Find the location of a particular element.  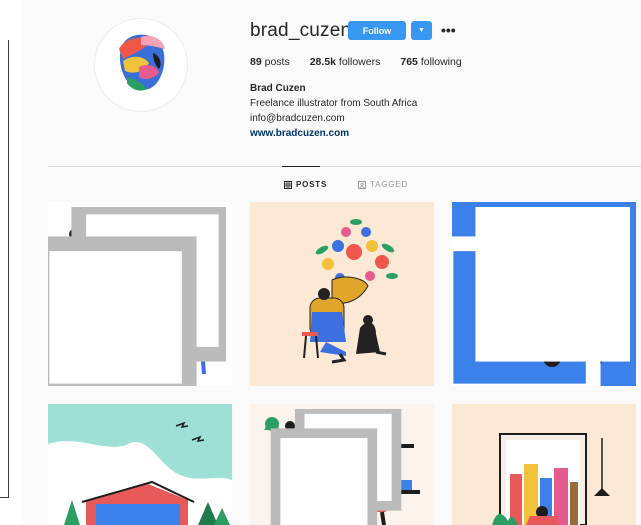

more-options-icon: ••• is located at coordinates (448, 30).